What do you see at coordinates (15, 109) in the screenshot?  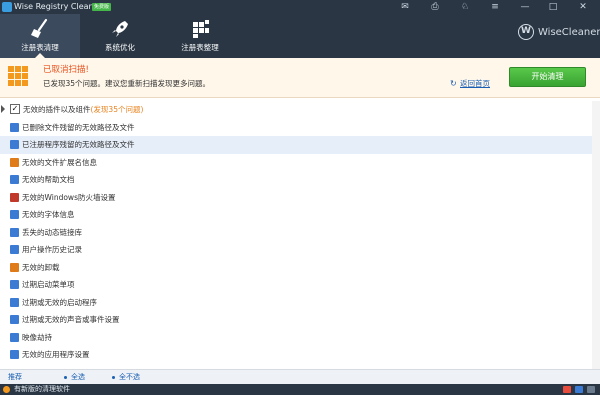 I see `category-checkbox: ✓` at bounding box center [15, 109].